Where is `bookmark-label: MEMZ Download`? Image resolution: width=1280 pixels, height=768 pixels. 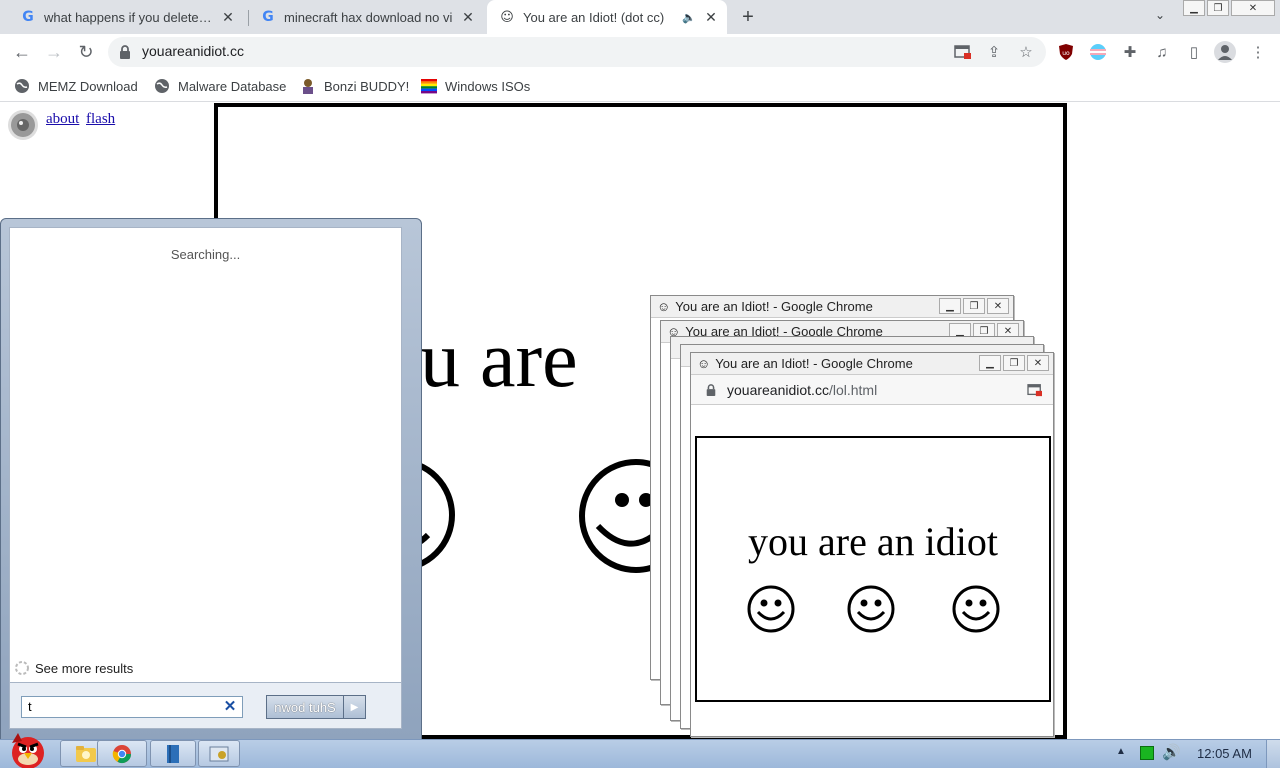
bookmark-label: MEMZ Download is located at coordinates (88, 86).